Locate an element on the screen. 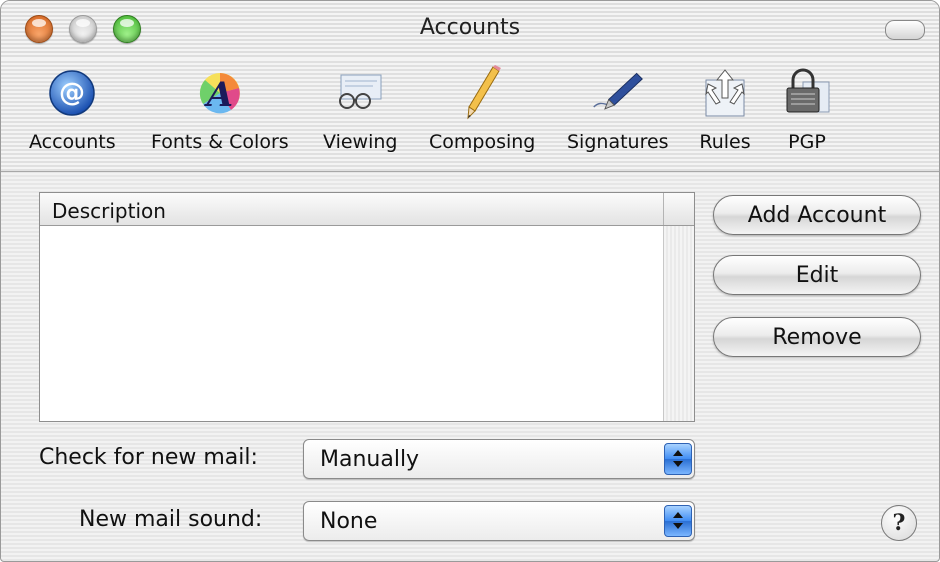 The image size is (940, 562). check-mail-value: Manually is located at coordinates (370, 459).